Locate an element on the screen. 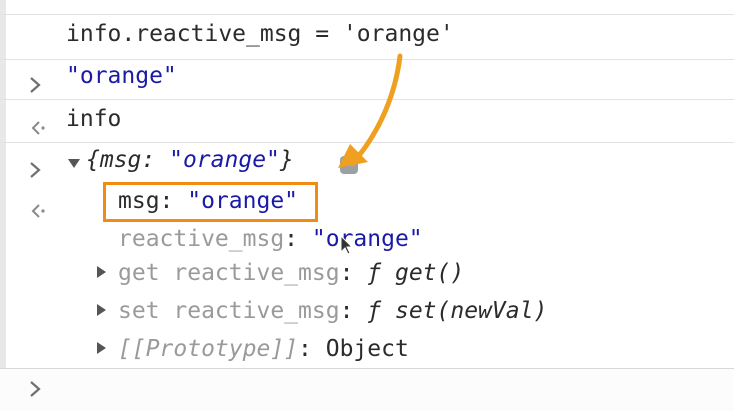 The image size is (734, 411). clipped-previous-line is located at coordinates (367, 4).